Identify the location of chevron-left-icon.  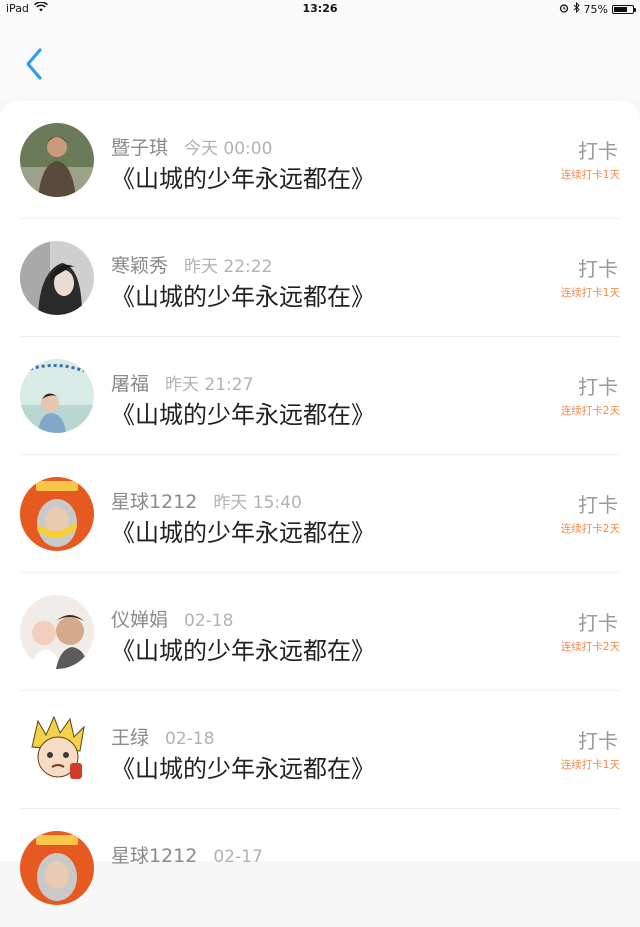
(34, 64).